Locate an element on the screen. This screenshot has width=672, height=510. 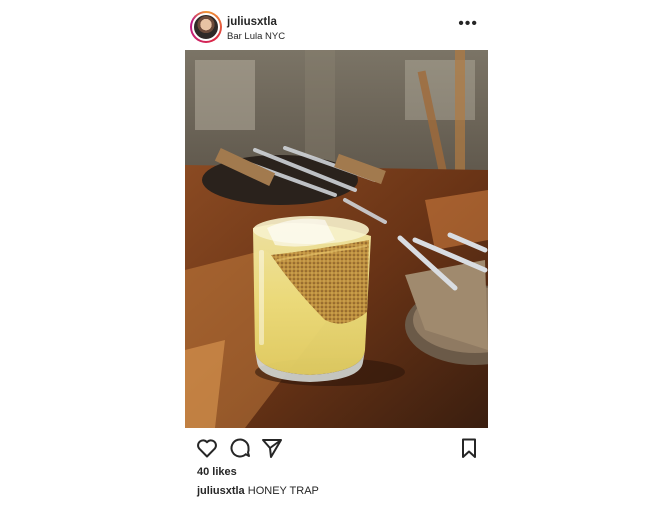
caption-username: juliusxtla is located at coordinates (221, 491).